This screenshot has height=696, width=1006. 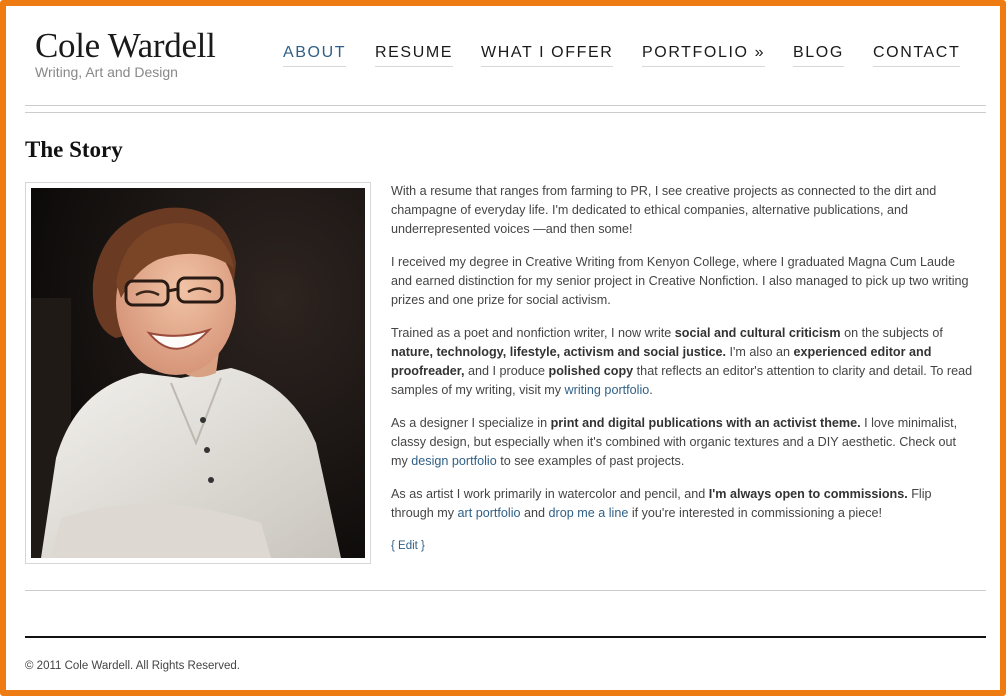 I want to click on page-title: The Story, so click(x=74, y=149).